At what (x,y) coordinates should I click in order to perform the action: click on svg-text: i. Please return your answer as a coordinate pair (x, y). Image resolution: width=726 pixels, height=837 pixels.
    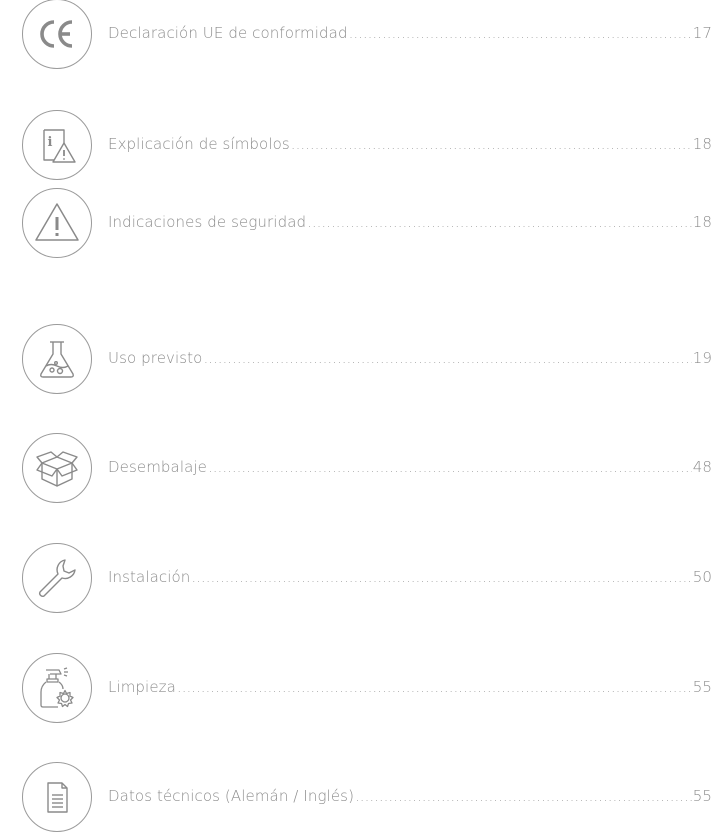
    Looking at the image, I should click on (50, 142).